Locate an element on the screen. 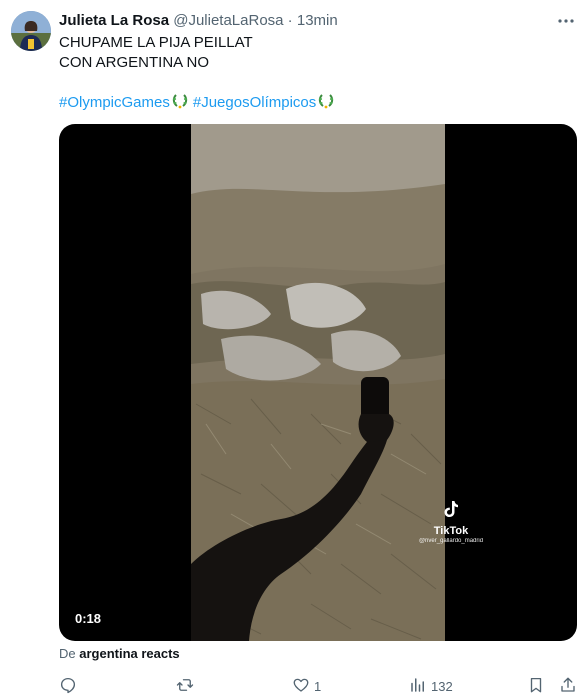 This screenshot has width=586, height=698. retweet-icon is located at coordinates (185, 686).